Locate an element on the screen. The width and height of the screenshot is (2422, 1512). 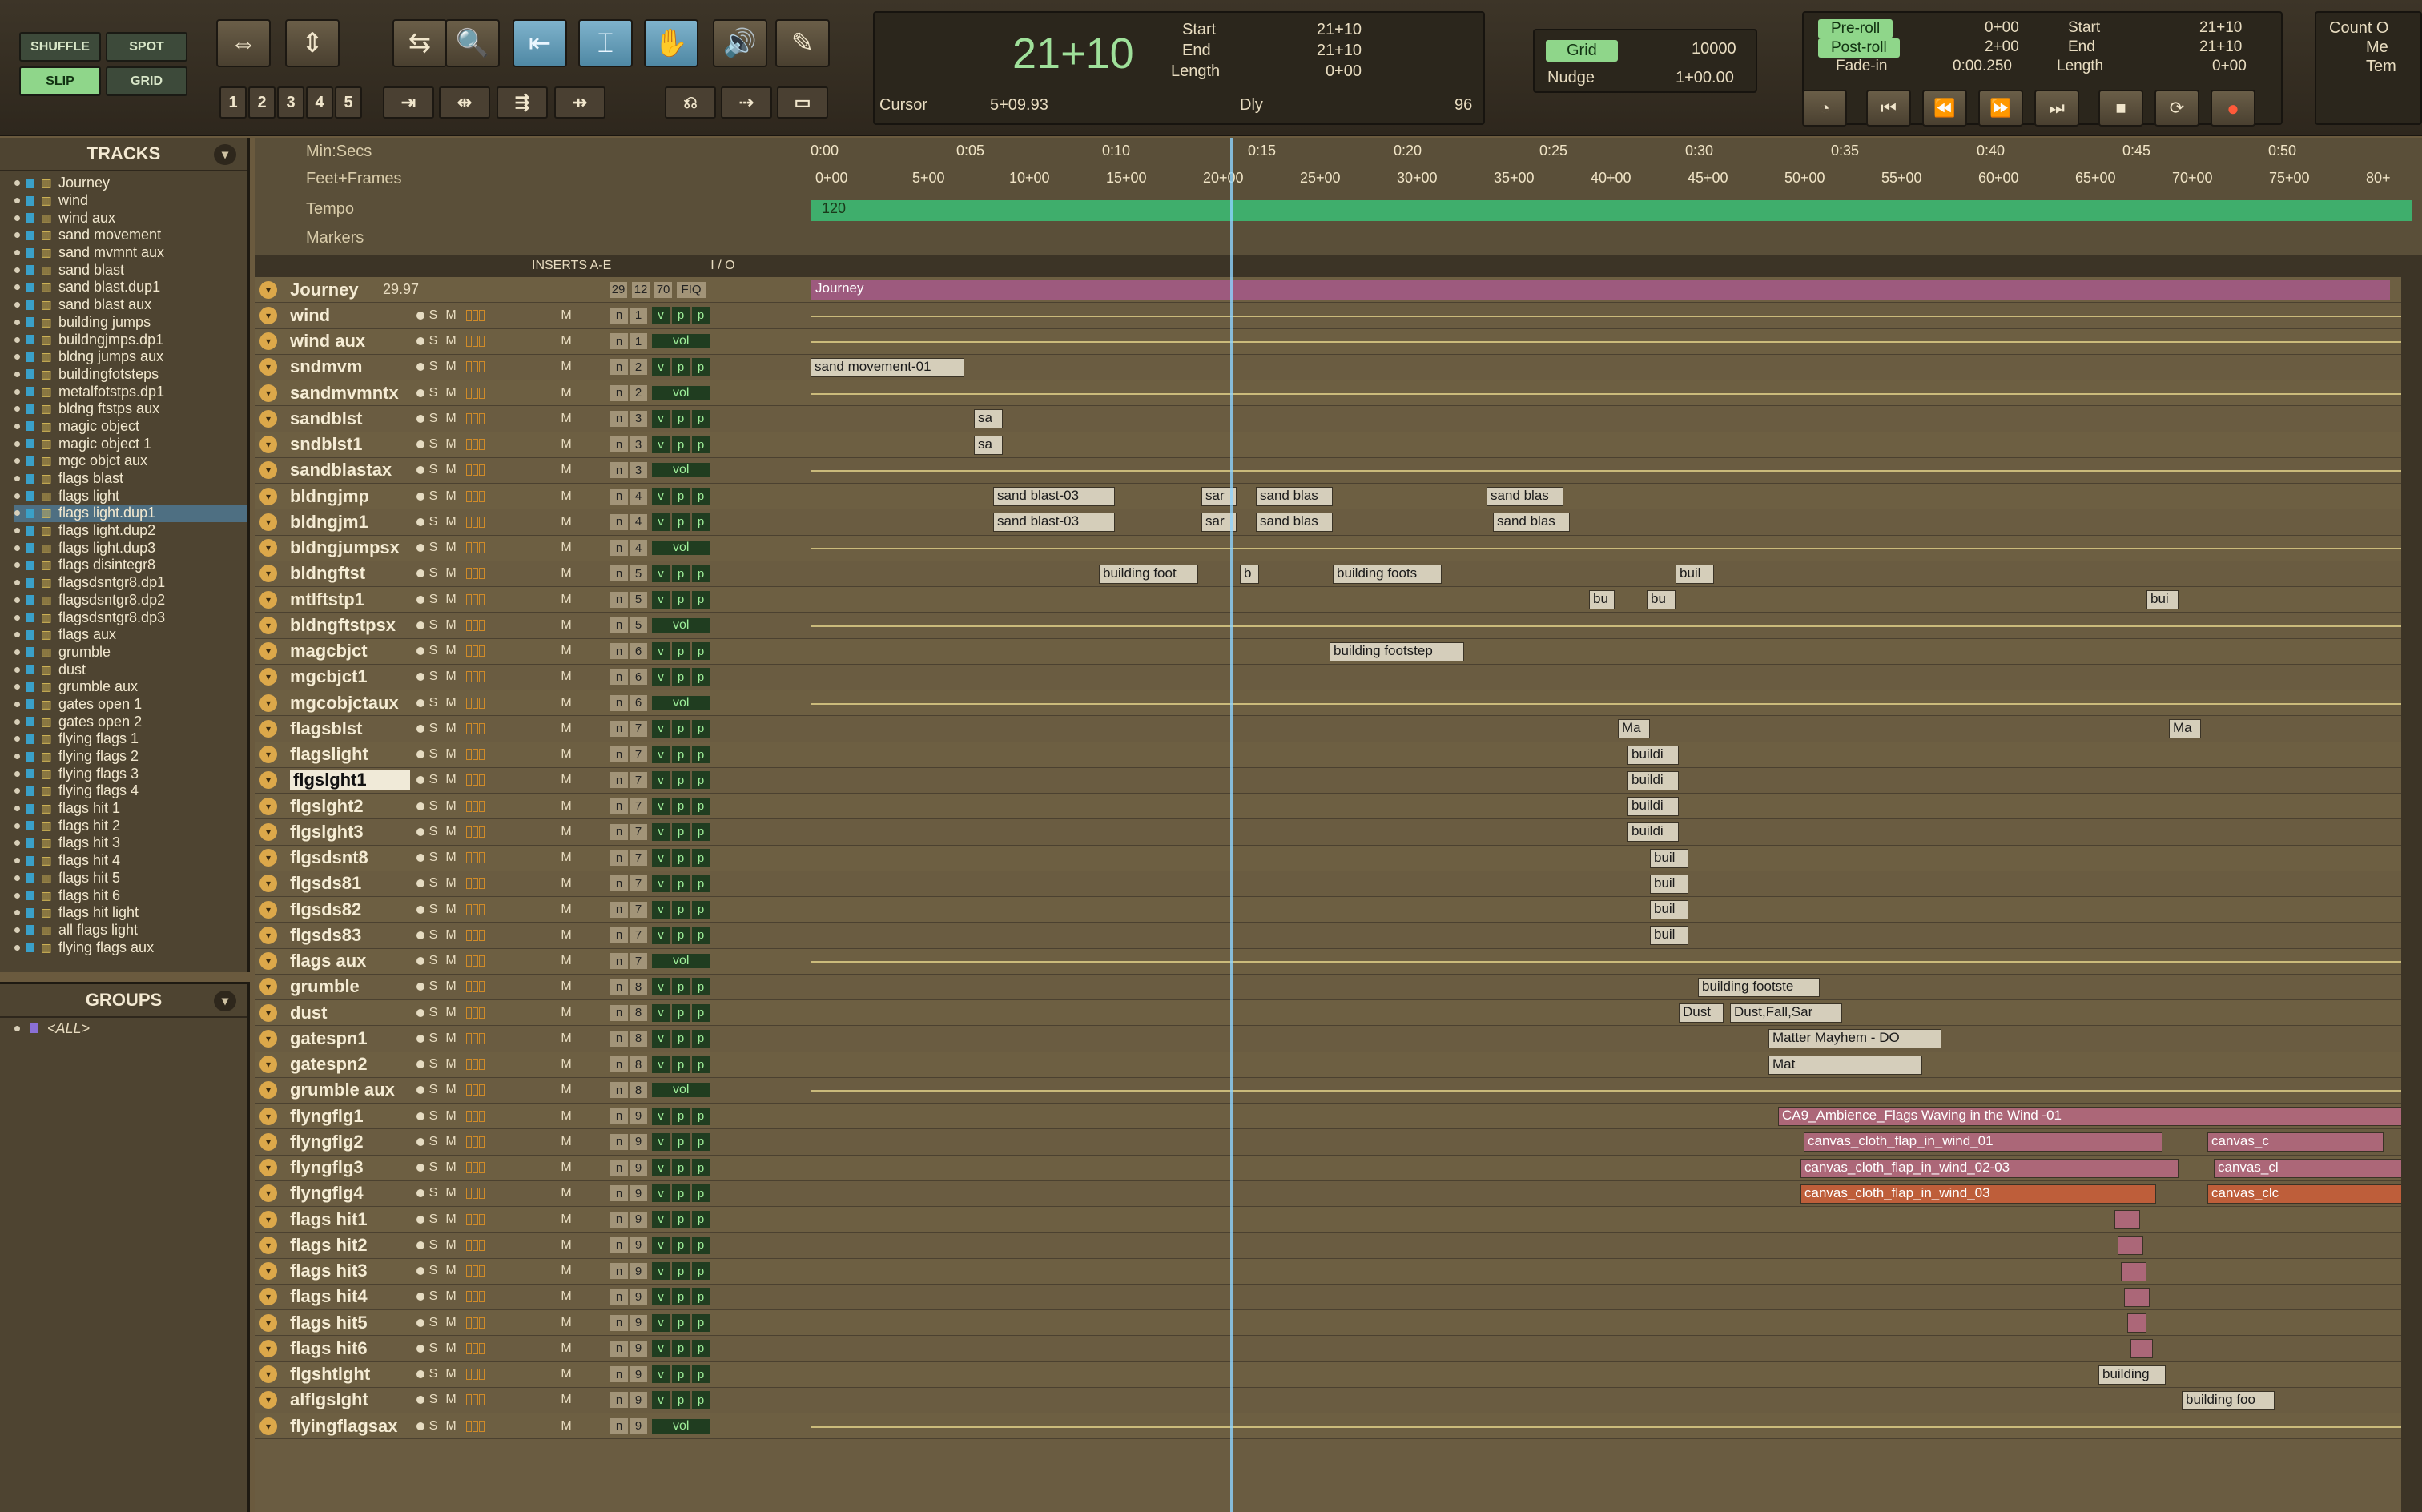
zoom-preset-1: 1 is located at coordinates (233, 102).